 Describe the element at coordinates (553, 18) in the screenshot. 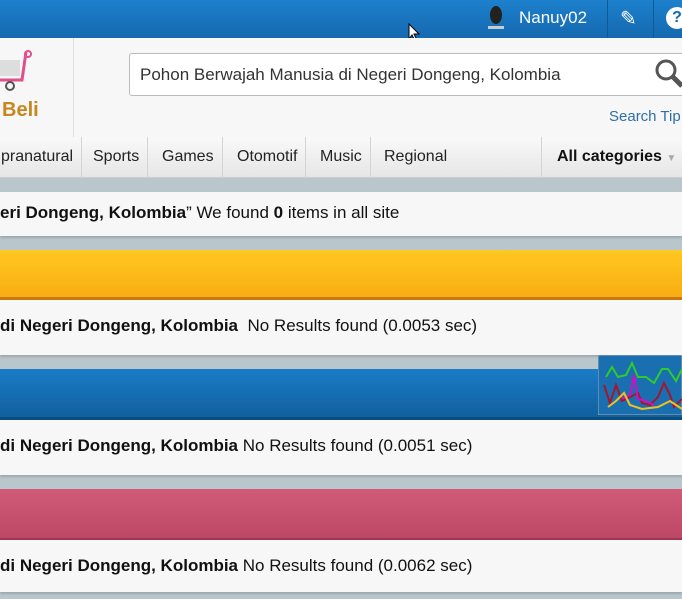

I see `username-link: Nanuy02` at that location.